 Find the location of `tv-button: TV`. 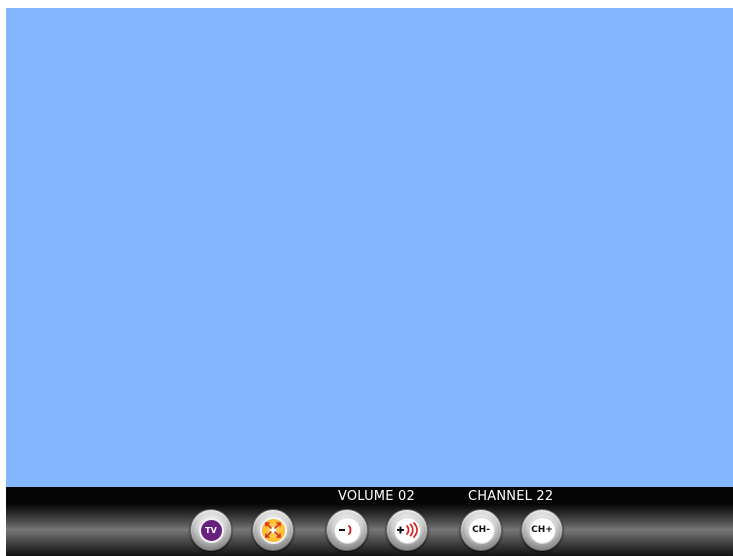

tv-button: TV is located at coordinates (211, 530).